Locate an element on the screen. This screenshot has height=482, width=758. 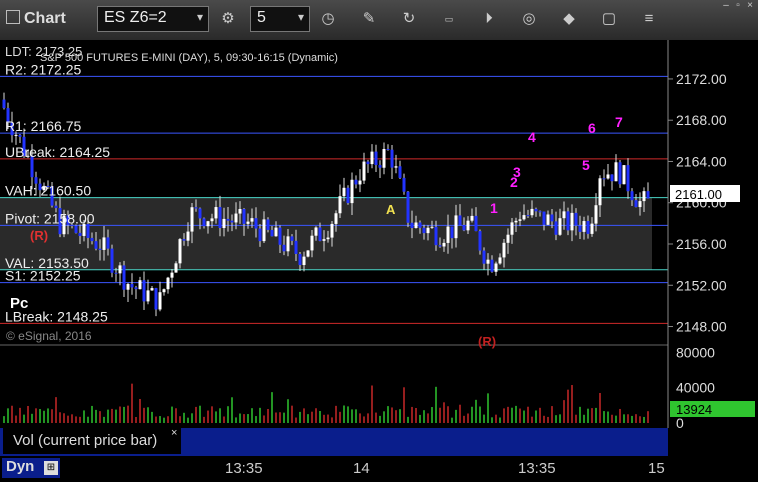
dynamic-label: Dyn is located at coordinates (20, 466).